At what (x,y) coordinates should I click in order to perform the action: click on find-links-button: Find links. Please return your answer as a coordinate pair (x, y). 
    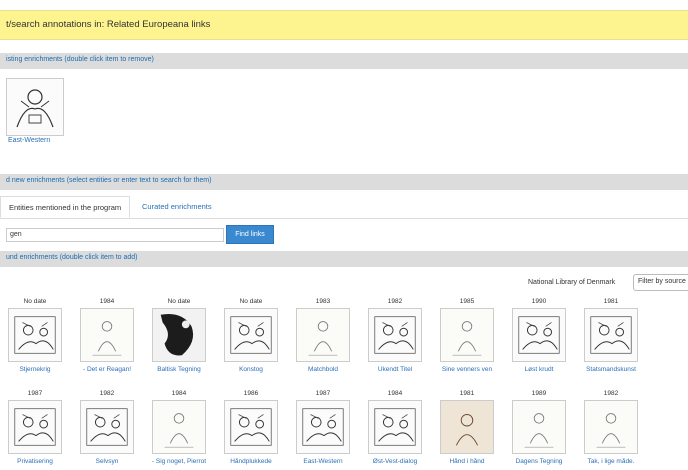
    Looking at the image, I should click on (250, 234).